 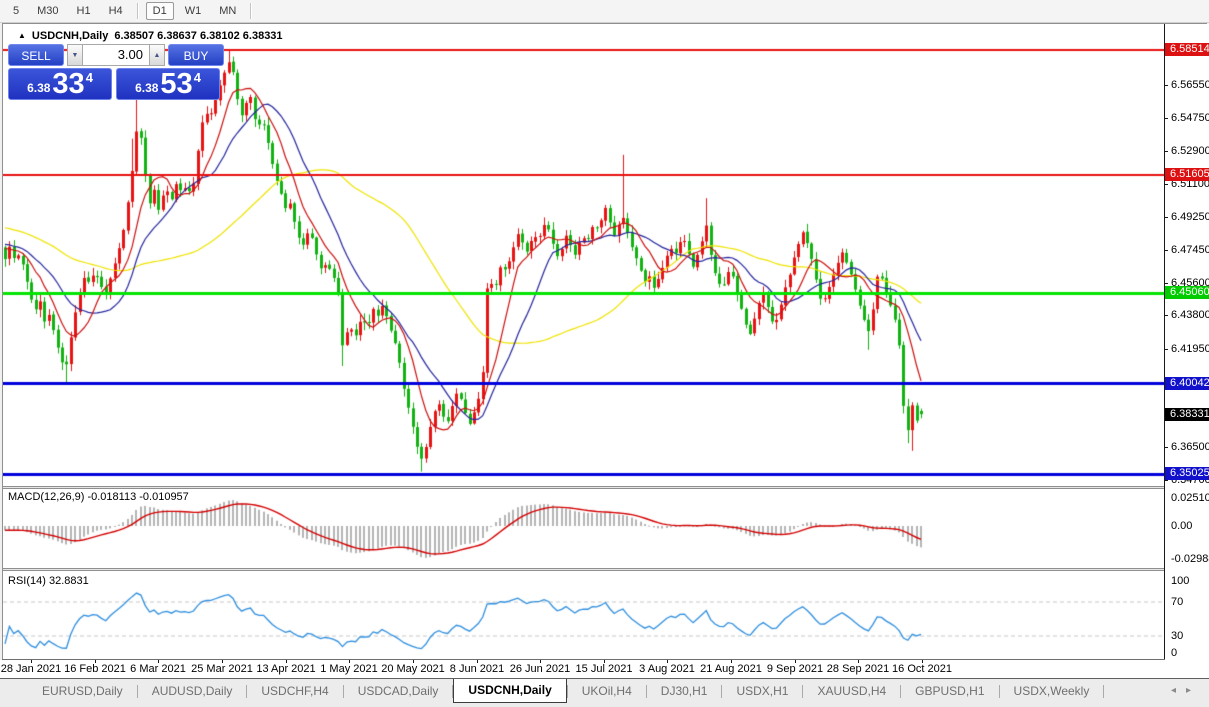 What do you see at coordinates (70, 36) in the screenshot?
I see `chart-symbol-title: USDCNH,Daily` at bounding box center [70, 36].